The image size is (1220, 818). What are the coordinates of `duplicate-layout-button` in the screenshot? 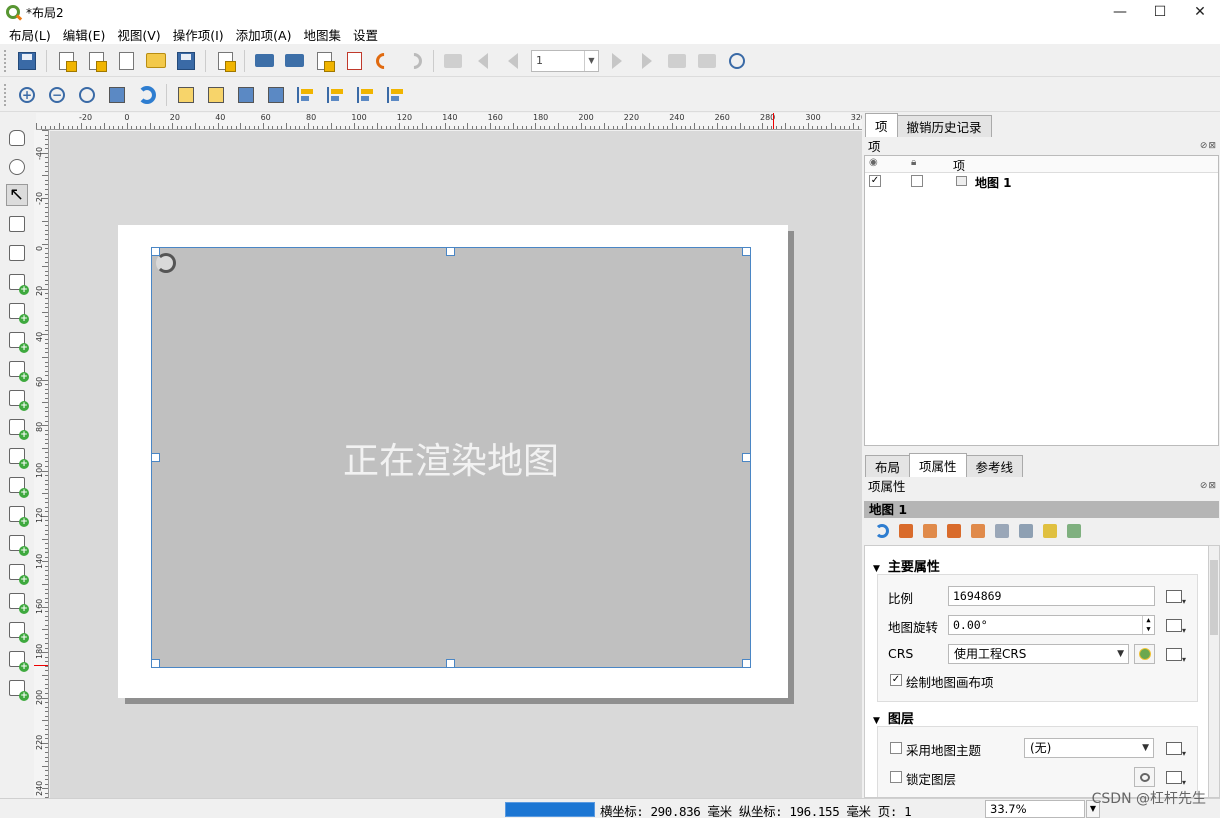 It's located at (96, 61).